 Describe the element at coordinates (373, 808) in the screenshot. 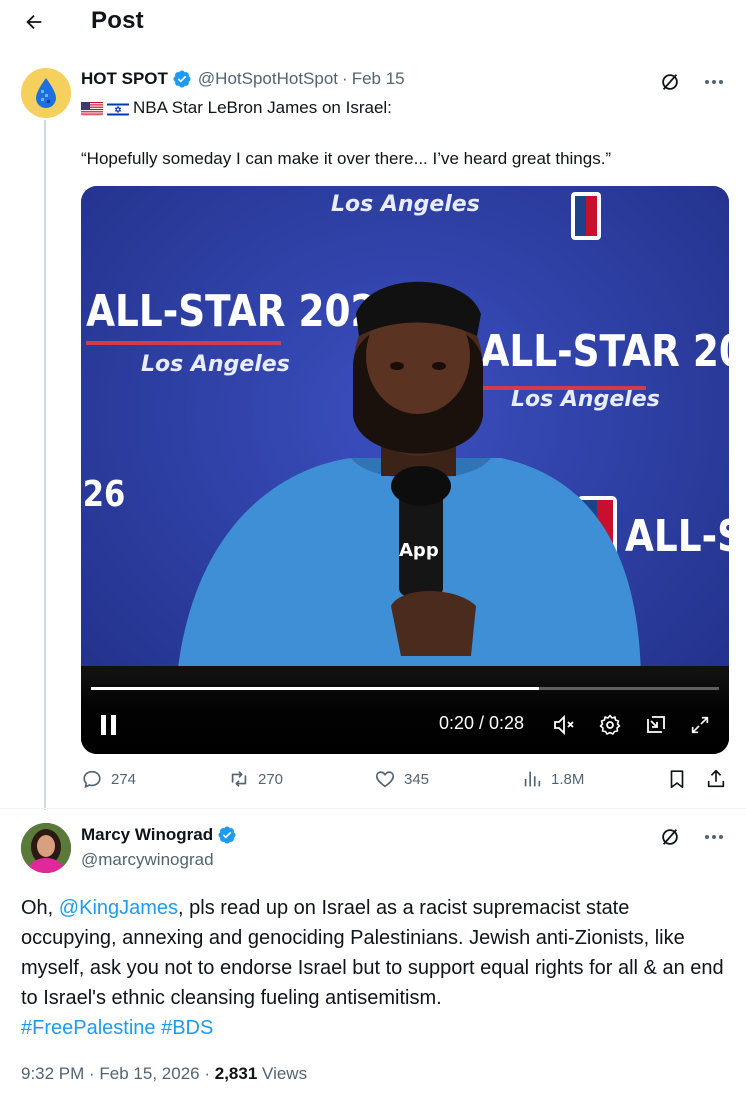

I see `divider` at that location.